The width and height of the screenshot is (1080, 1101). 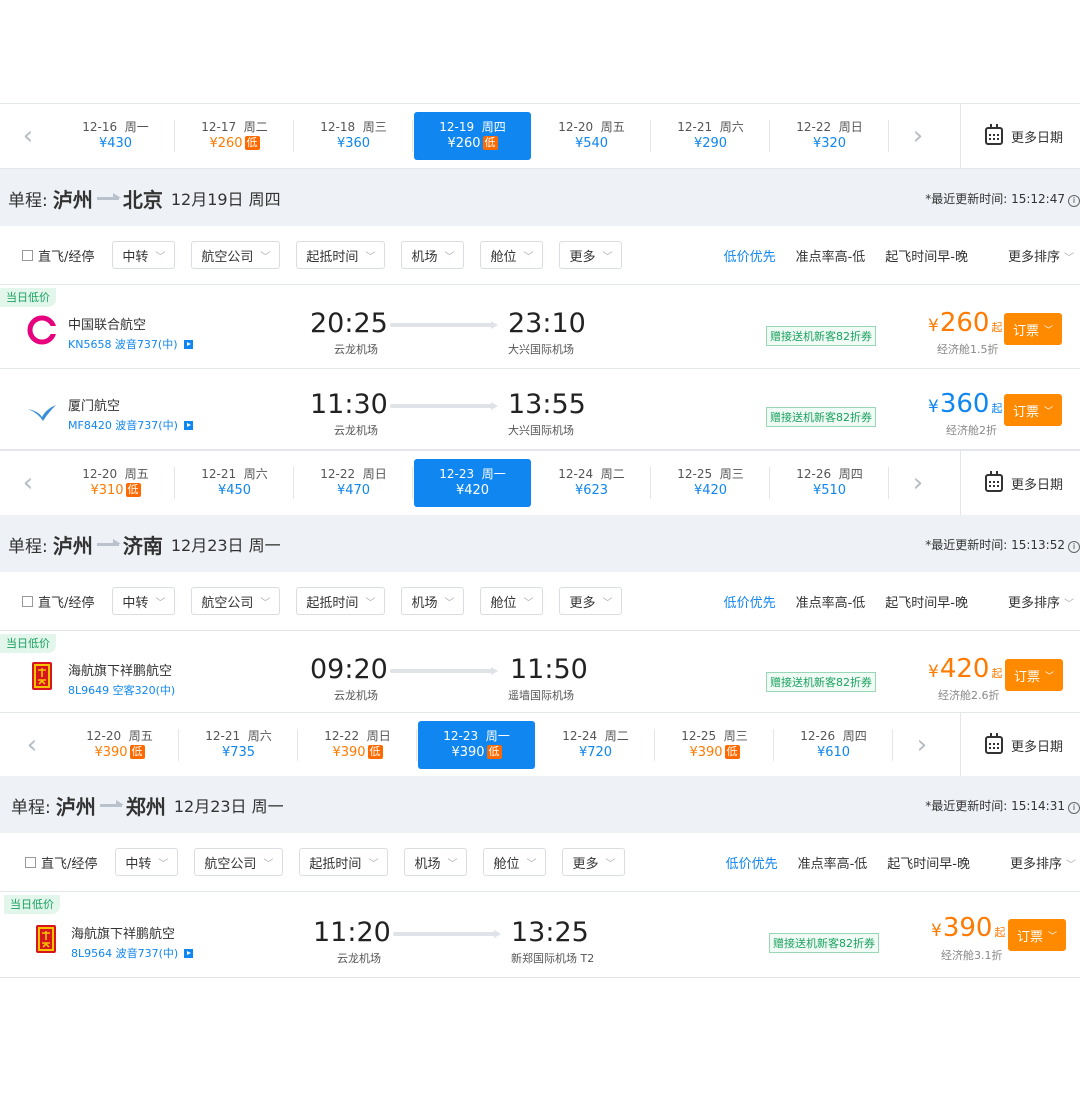 I want to click on cabin-discount: 经济舱2折, so click(x=971, y=430).